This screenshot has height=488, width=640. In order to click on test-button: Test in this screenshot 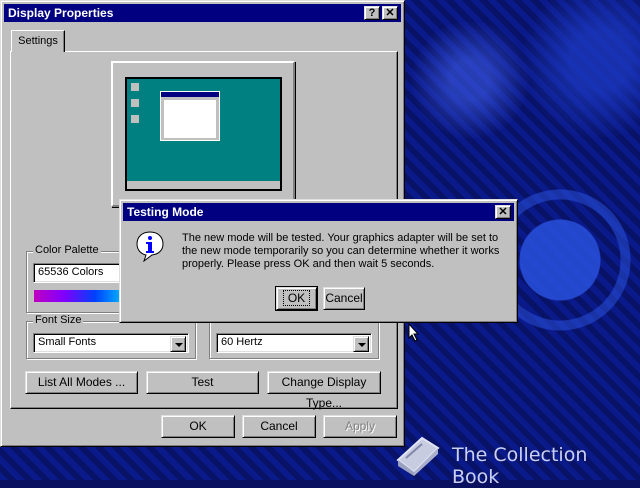, I will do `click(202, 382)`.